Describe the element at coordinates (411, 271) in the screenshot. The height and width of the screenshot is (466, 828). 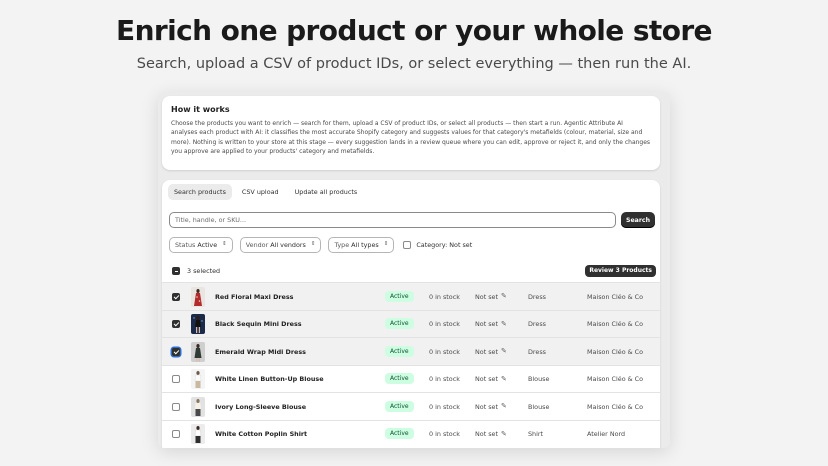
I see `selection-bar: 3 selected Review 3 Products` at that location.